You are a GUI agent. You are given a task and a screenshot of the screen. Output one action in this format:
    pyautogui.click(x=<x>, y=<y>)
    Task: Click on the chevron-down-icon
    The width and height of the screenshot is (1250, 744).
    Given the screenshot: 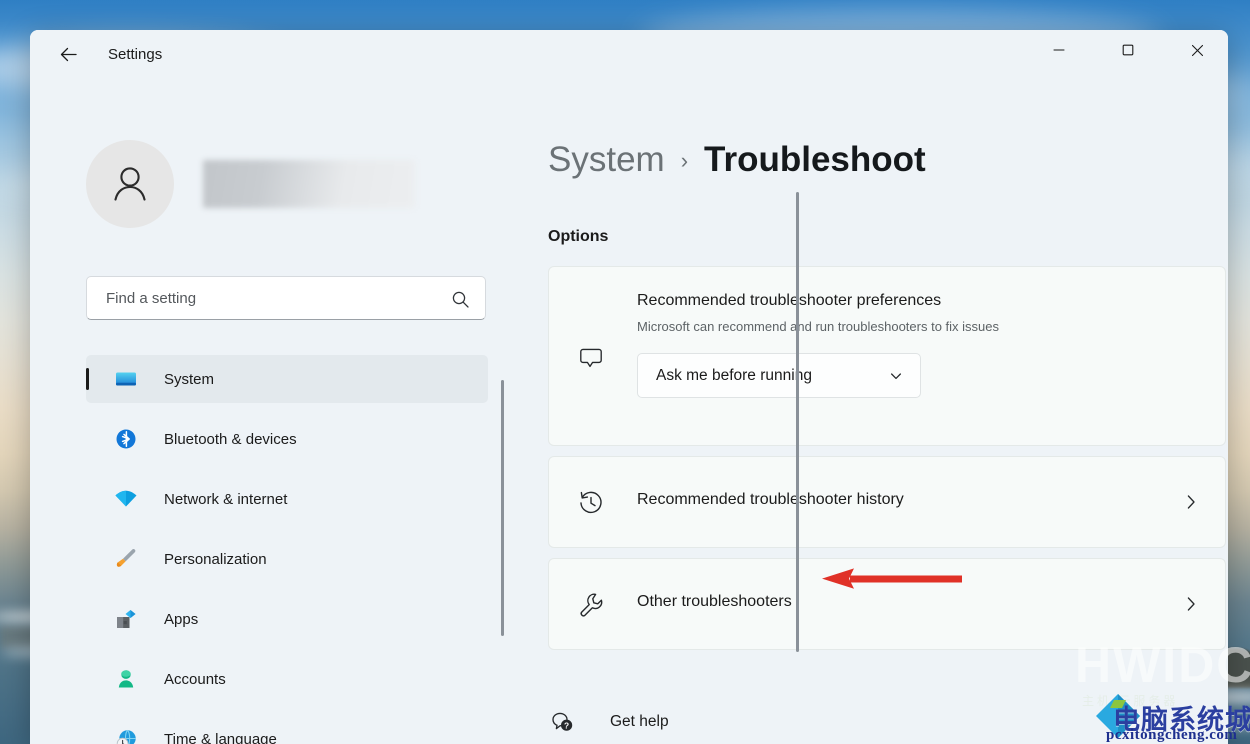 What is the action you would take?
    pyautogui.click(x=896, y=376)
    